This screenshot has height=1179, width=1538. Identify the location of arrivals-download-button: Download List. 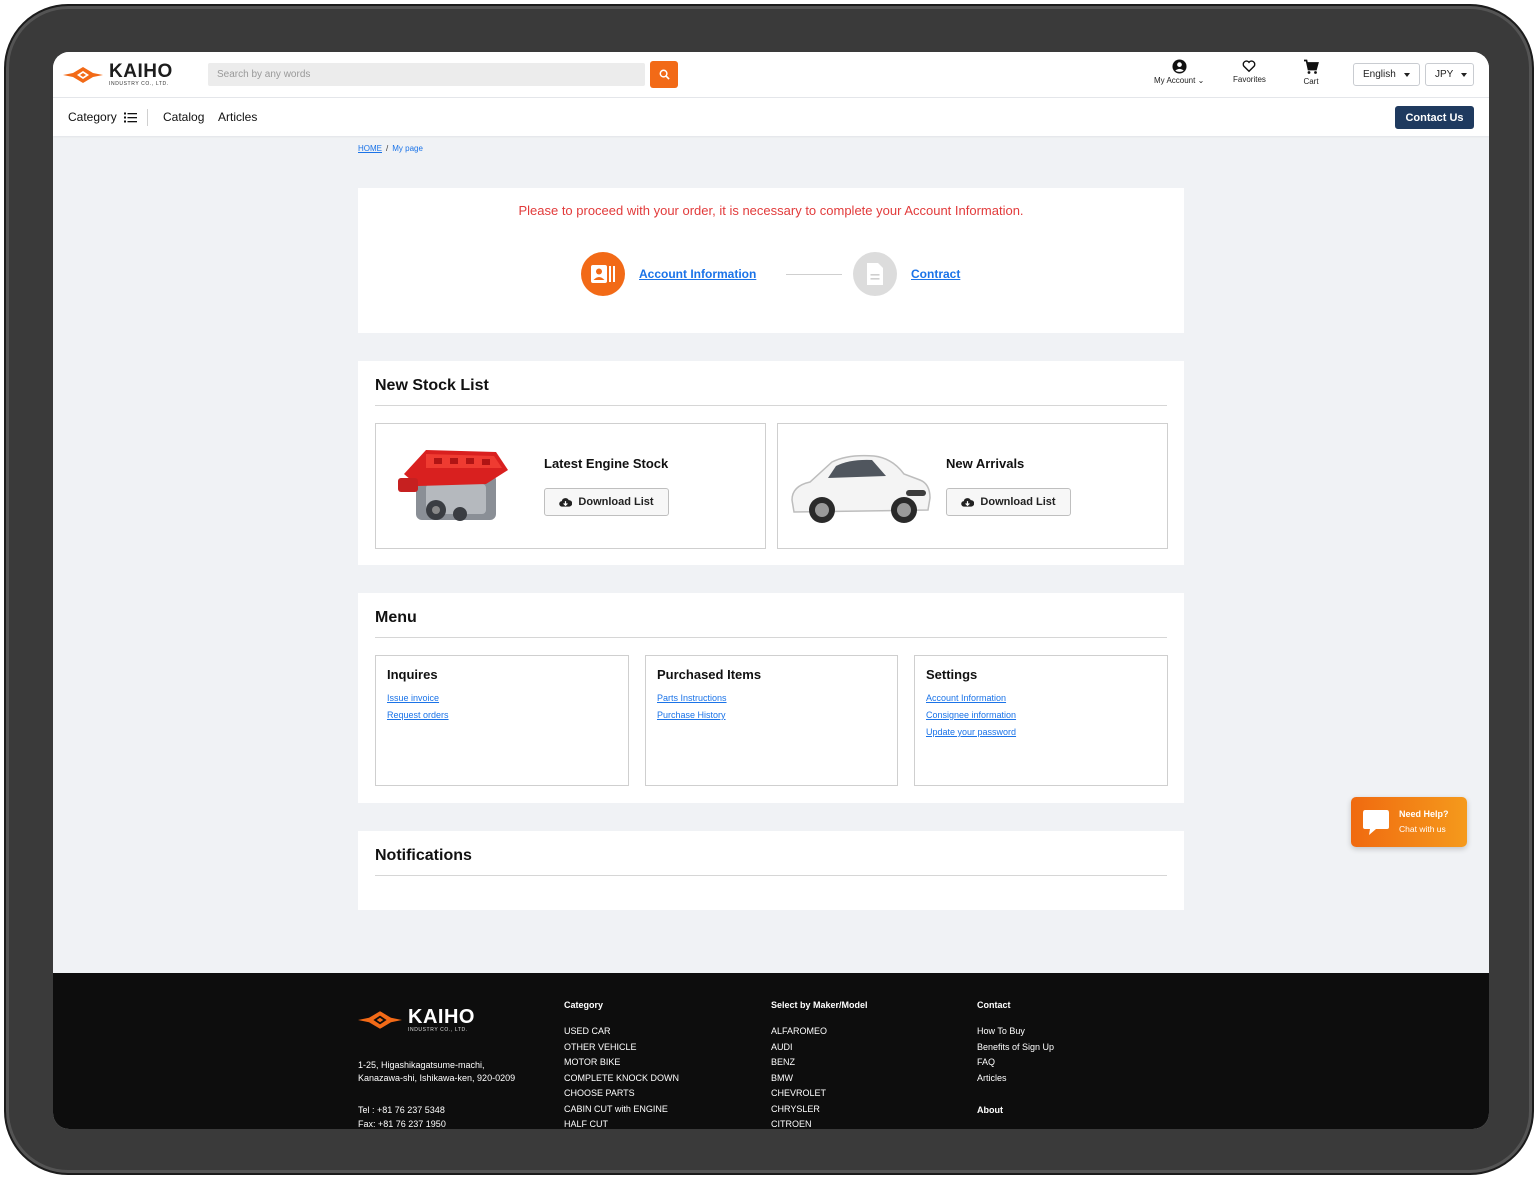
(1008, 502).